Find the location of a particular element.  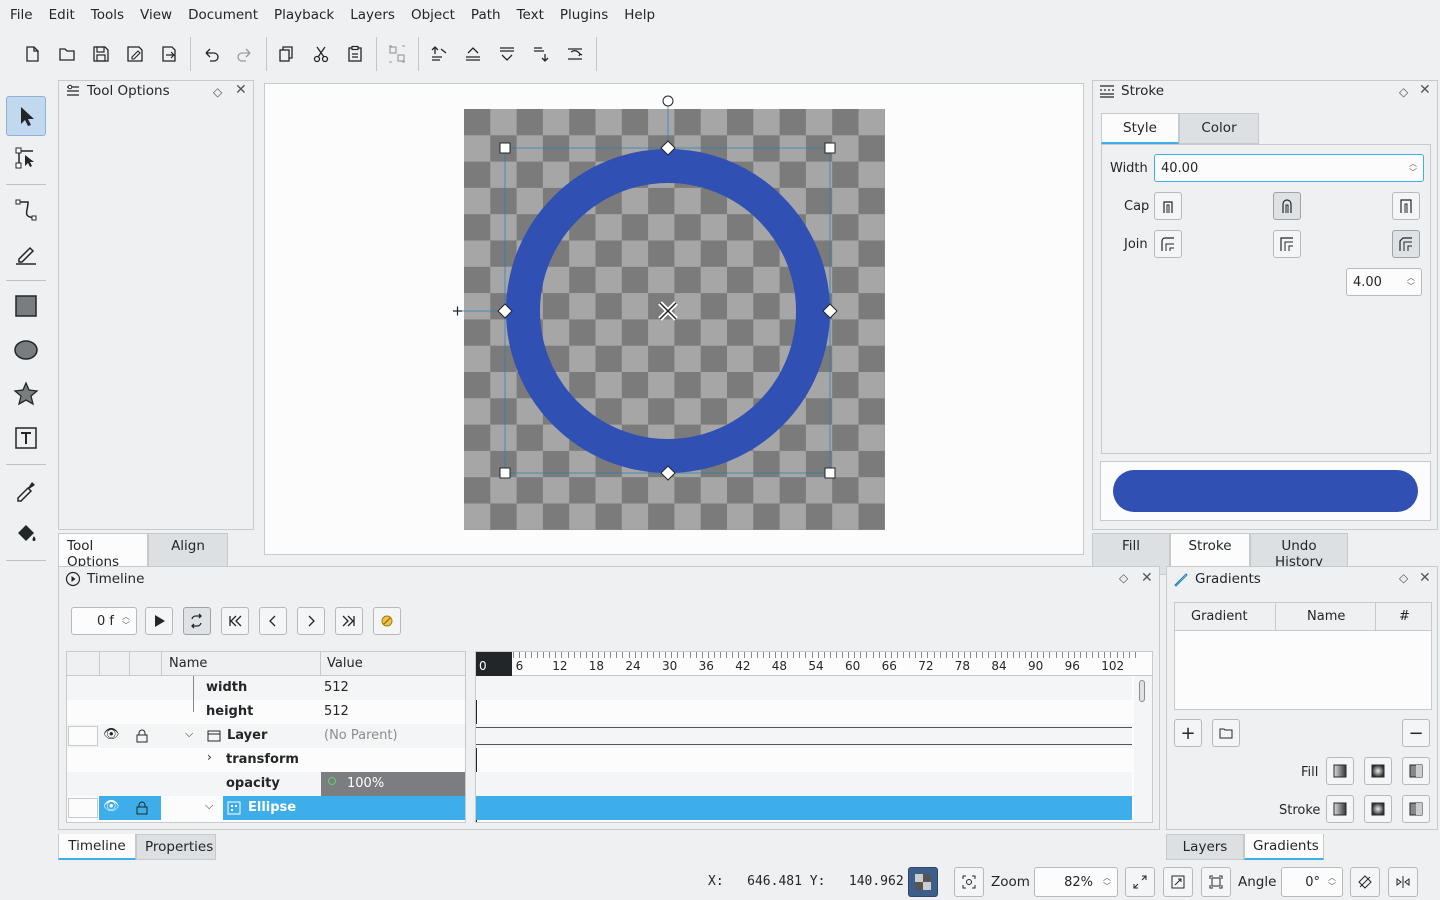

join-round-button is located at coordinates (1287, 244).